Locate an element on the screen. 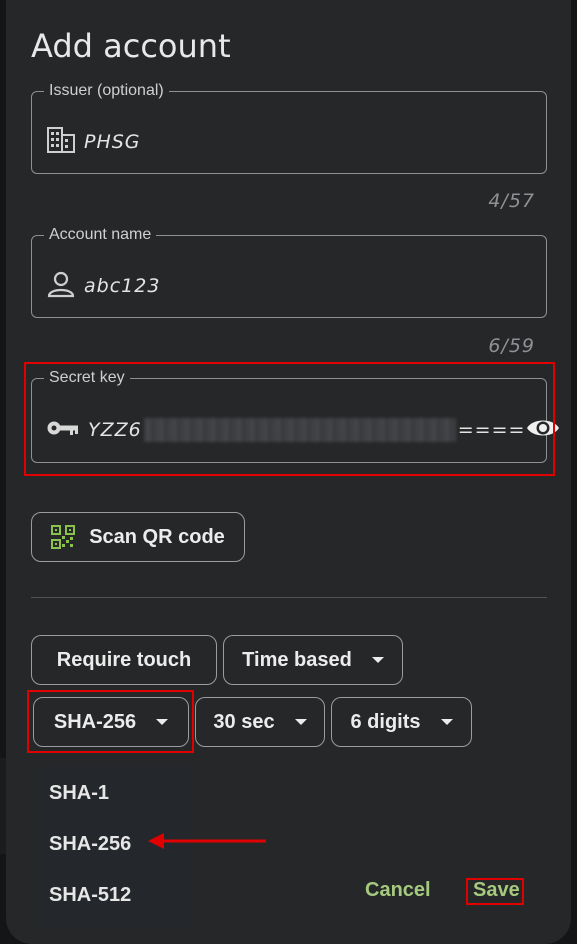  otp-type-dropdown: Time based is located at coordinates (313, 660).